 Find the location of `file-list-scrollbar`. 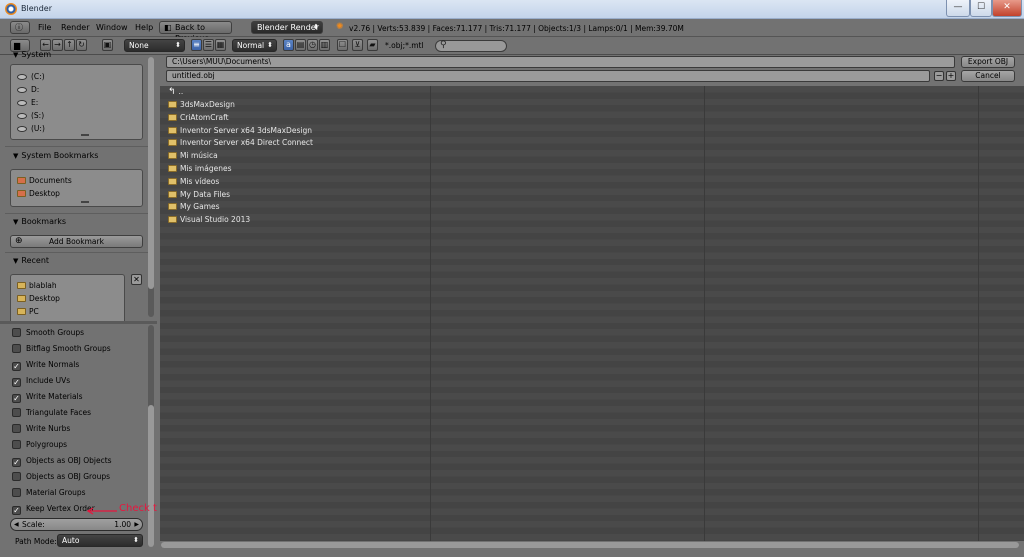

file-list-scrollbar is located at coordinates (590, 545).